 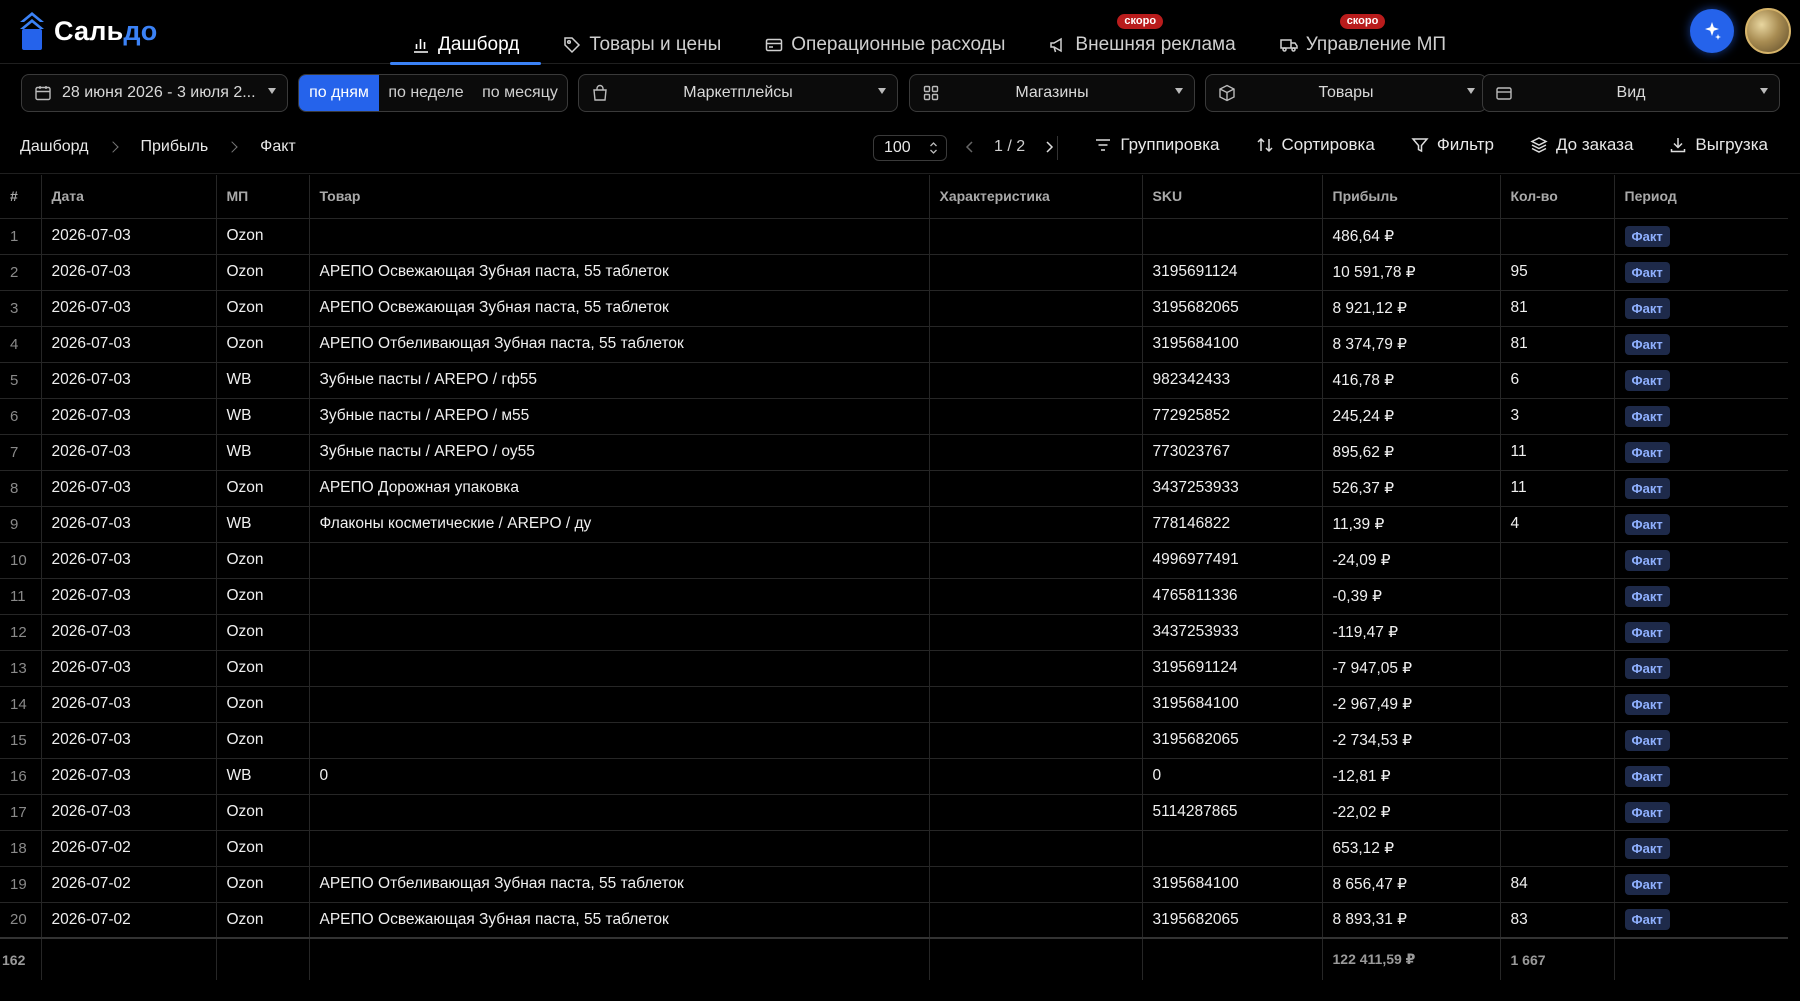 I want to click on col-date-header: Дата, so click(x=129, y=197).